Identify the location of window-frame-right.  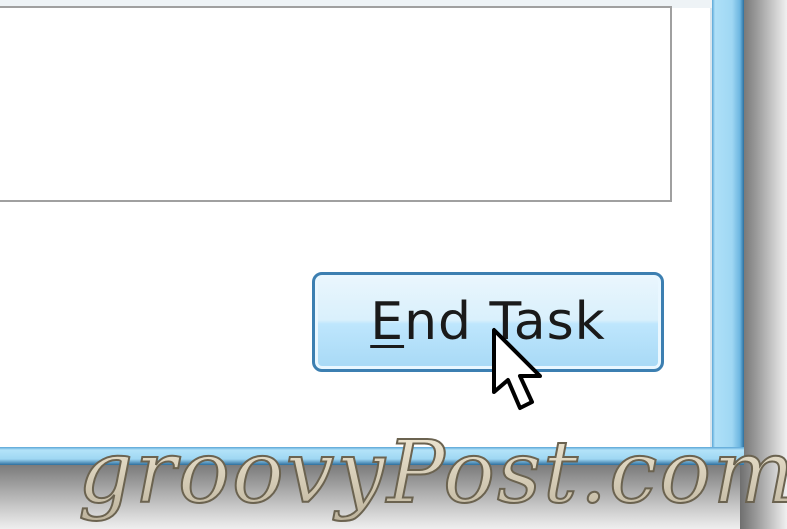
(728, 232).